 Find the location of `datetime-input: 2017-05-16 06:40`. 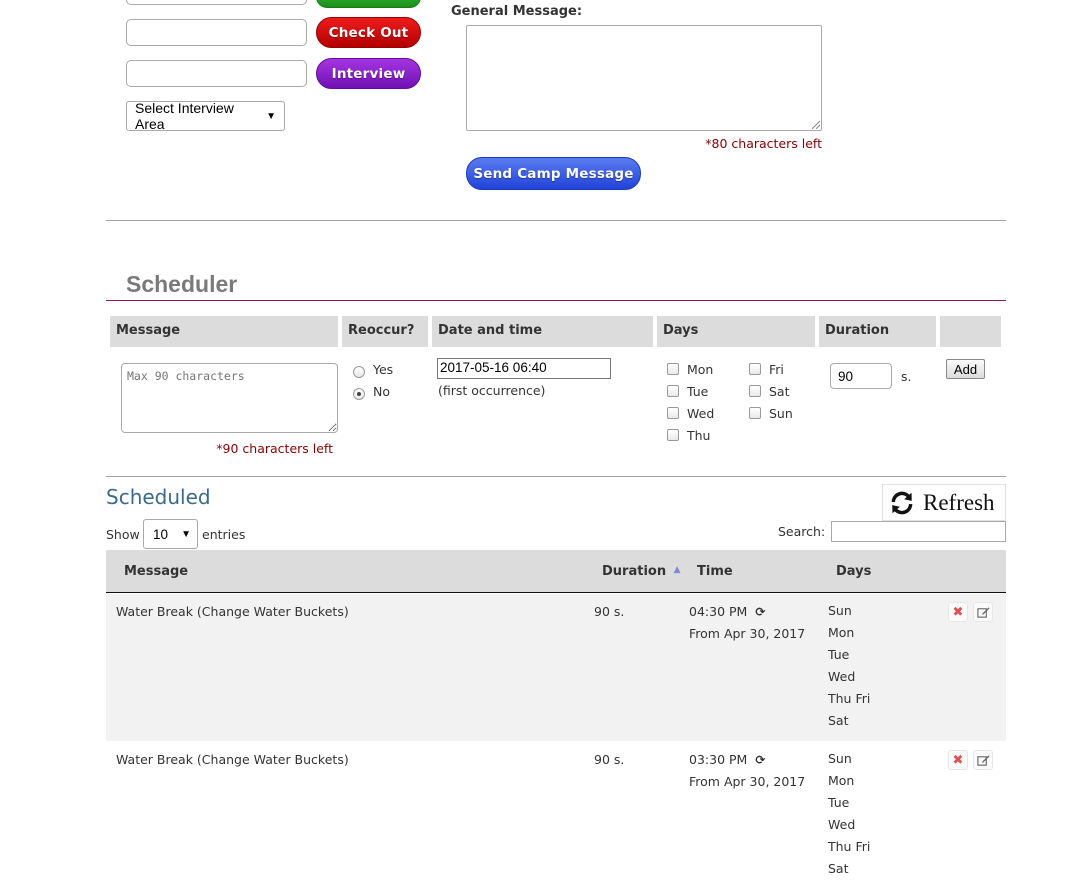

datetime-input: 2017-05-16 06:40 is located at coordinates (524, 368).